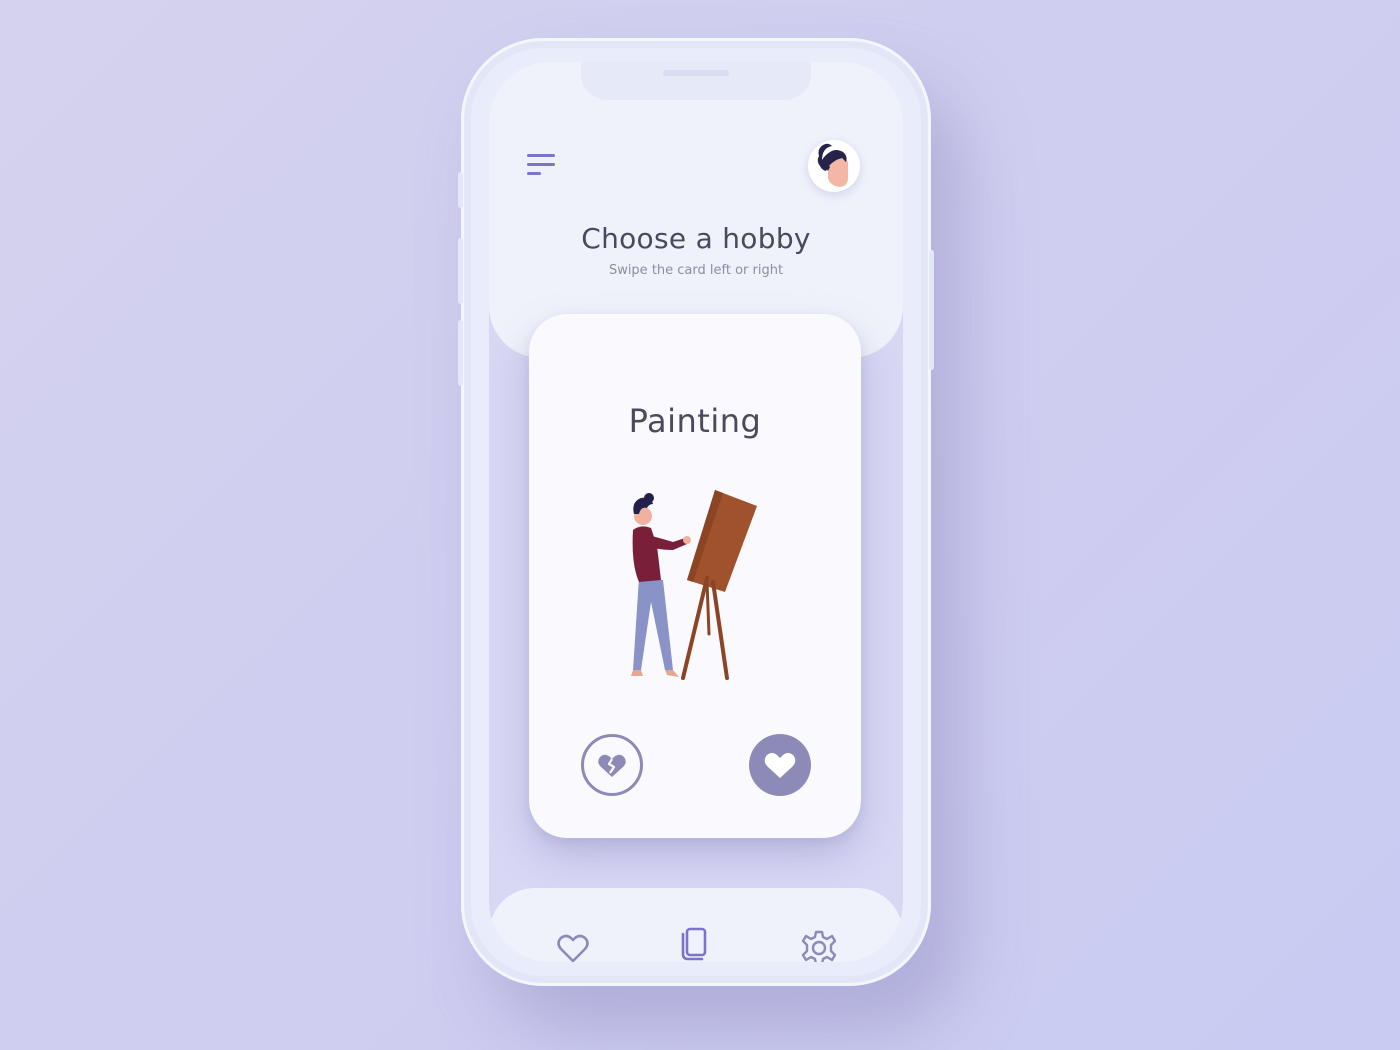  I want to click on like-button, so click(780, 765).